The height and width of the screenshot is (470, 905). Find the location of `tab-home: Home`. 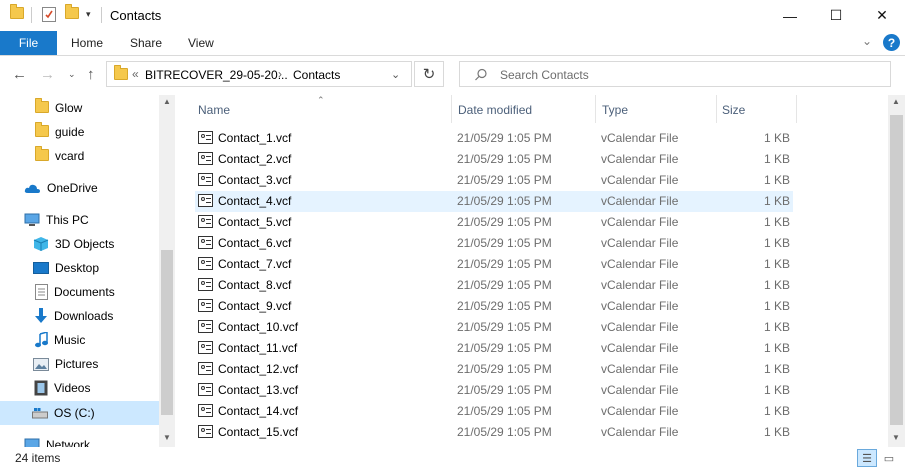

tab-home: Home is located at coordinates (87, 43).